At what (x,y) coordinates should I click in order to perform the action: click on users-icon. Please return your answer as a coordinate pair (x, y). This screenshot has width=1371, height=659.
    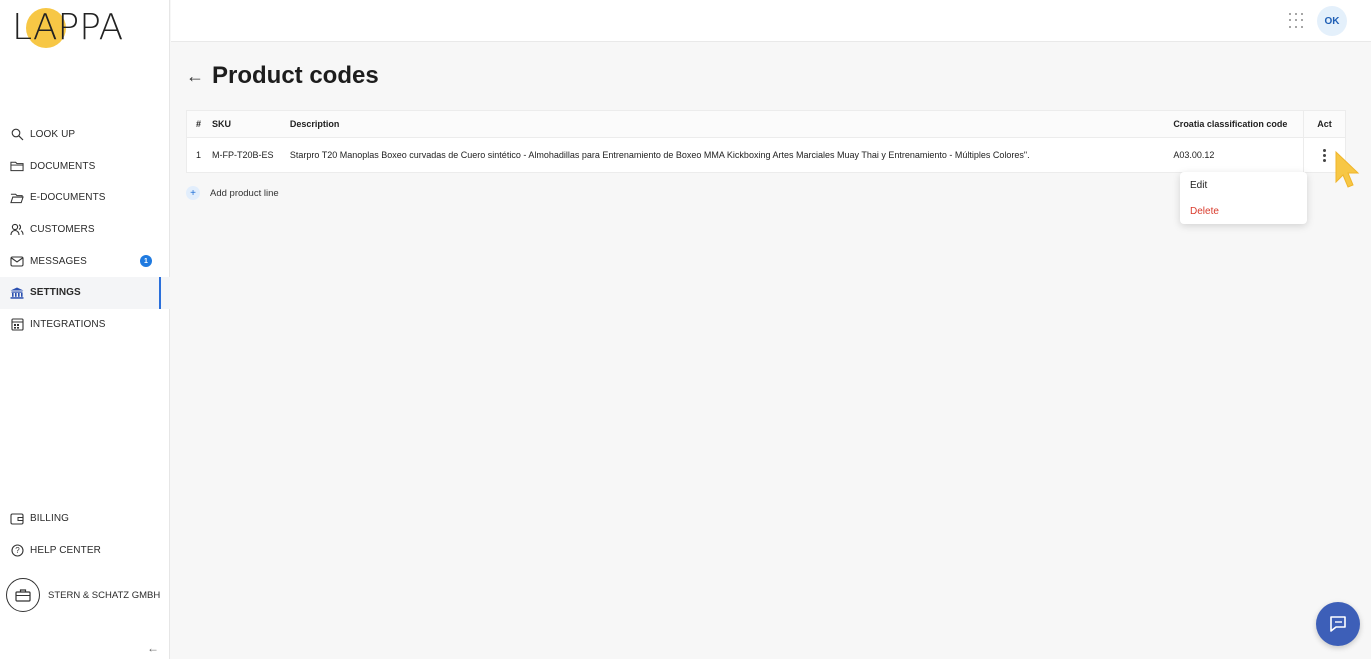
    Looking at the image, I should click on (17, 230).